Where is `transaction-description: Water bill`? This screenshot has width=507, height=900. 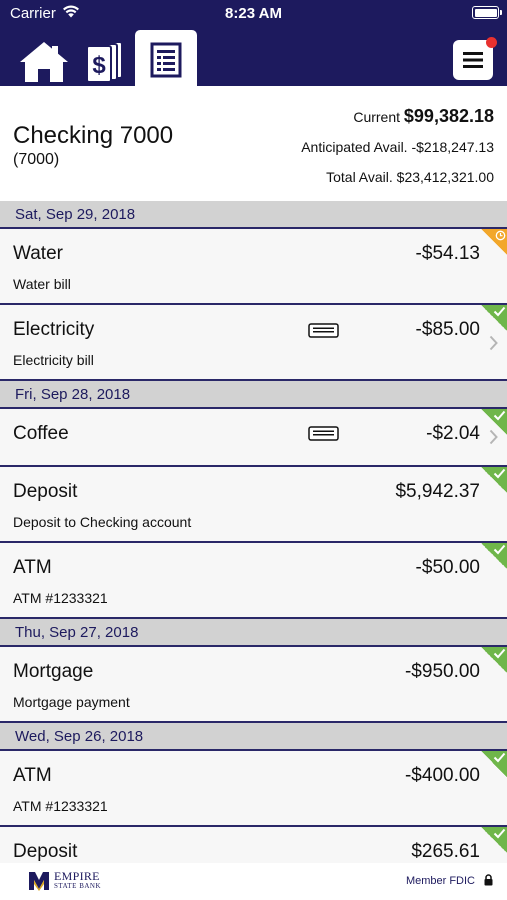
transaction-description: Water bill is located at coordinates (42, 284).